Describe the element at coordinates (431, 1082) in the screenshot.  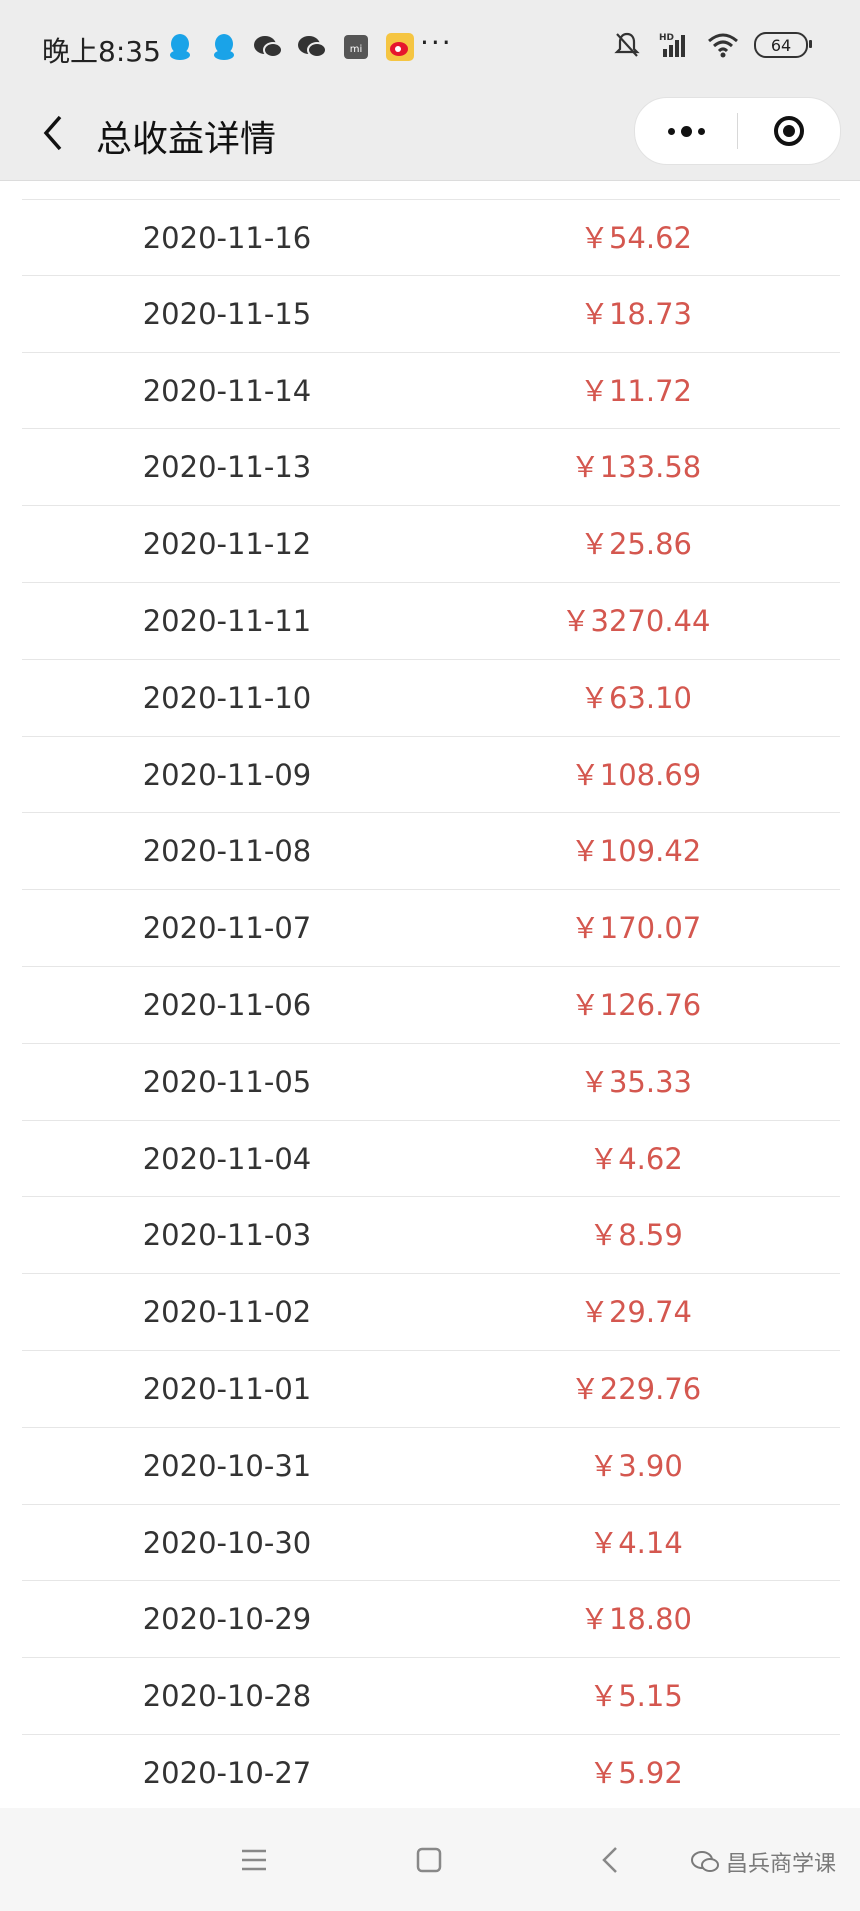
I see `earnings-row: 2020-11-05 ￥35.33` at that location.